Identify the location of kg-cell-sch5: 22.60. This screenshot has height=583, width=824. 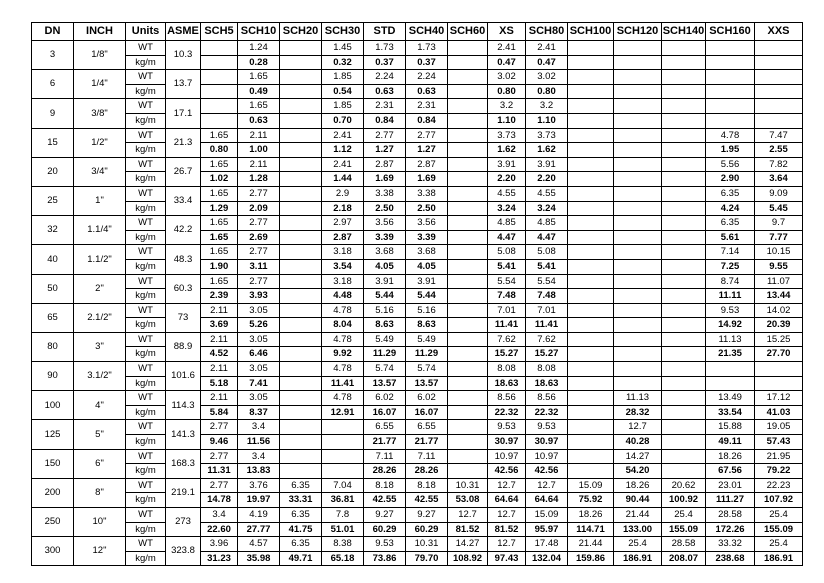
(219, 529).